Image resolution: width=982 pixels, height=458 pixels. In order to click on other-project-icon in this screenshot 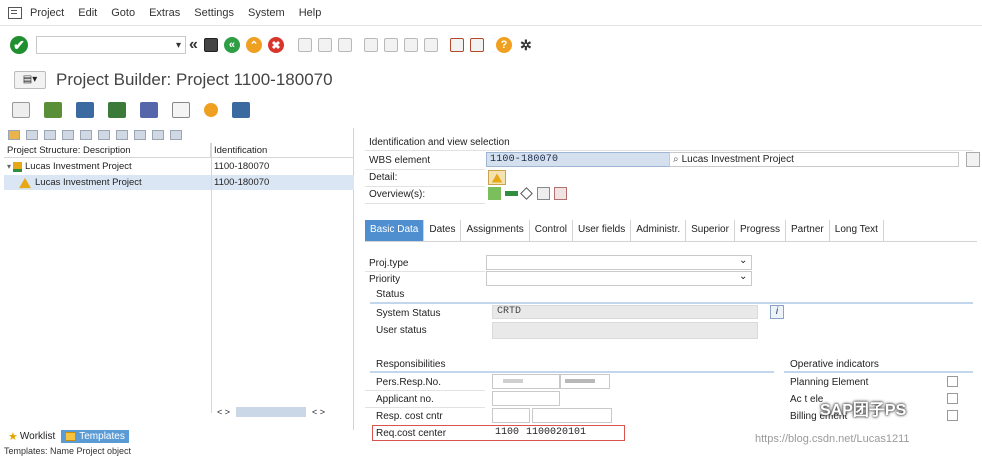, I will do `click(21, 110)`.